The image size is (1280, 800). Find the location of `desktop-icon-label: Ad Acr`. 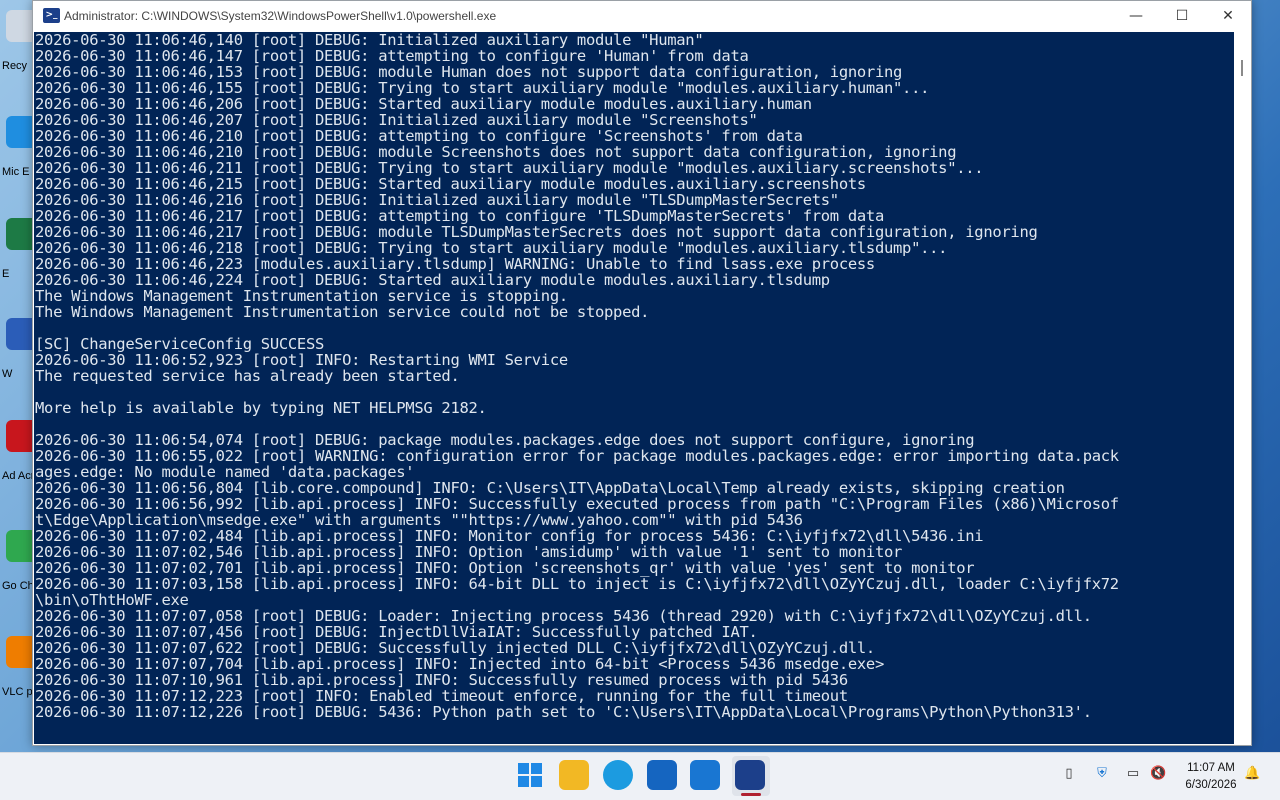

desktop-icon-label: Ad Acr is located at coordinates (18, 476).